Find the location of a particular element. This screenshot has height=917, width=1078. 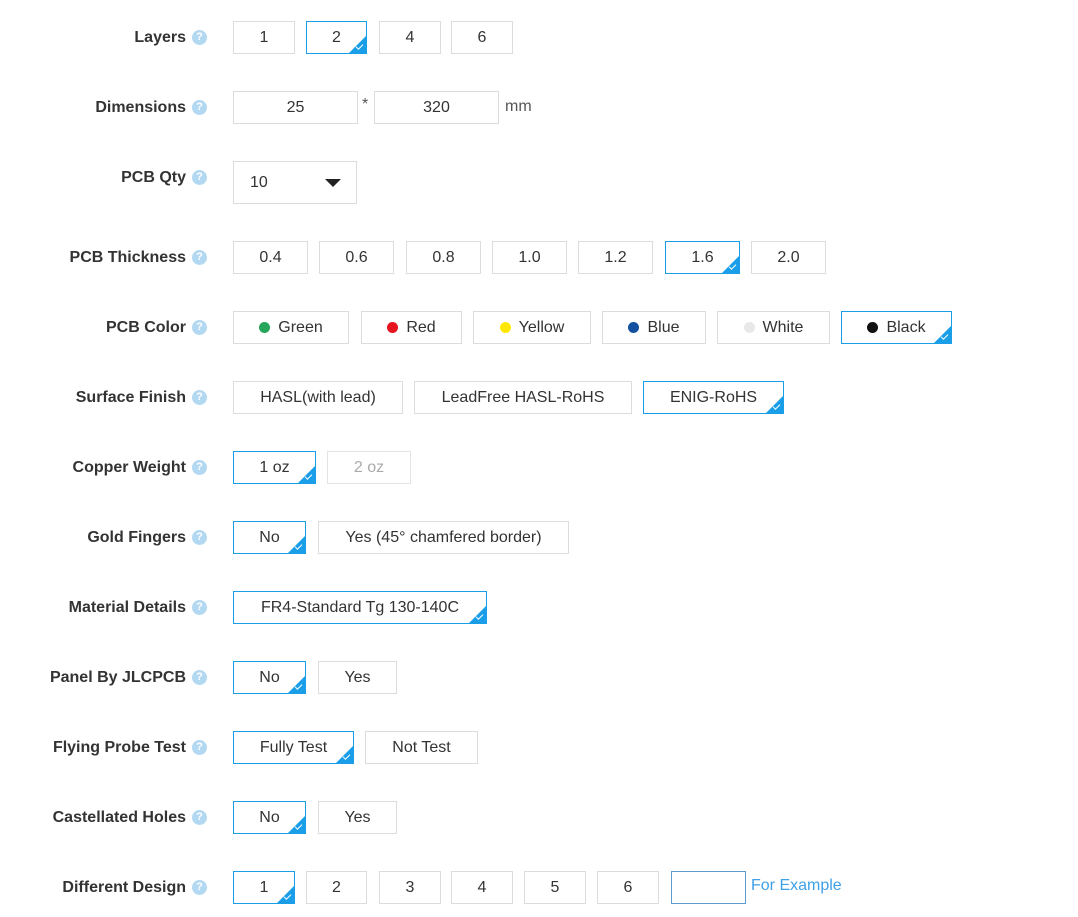

design-option-2: 2 is located at coordinates (336, 887).